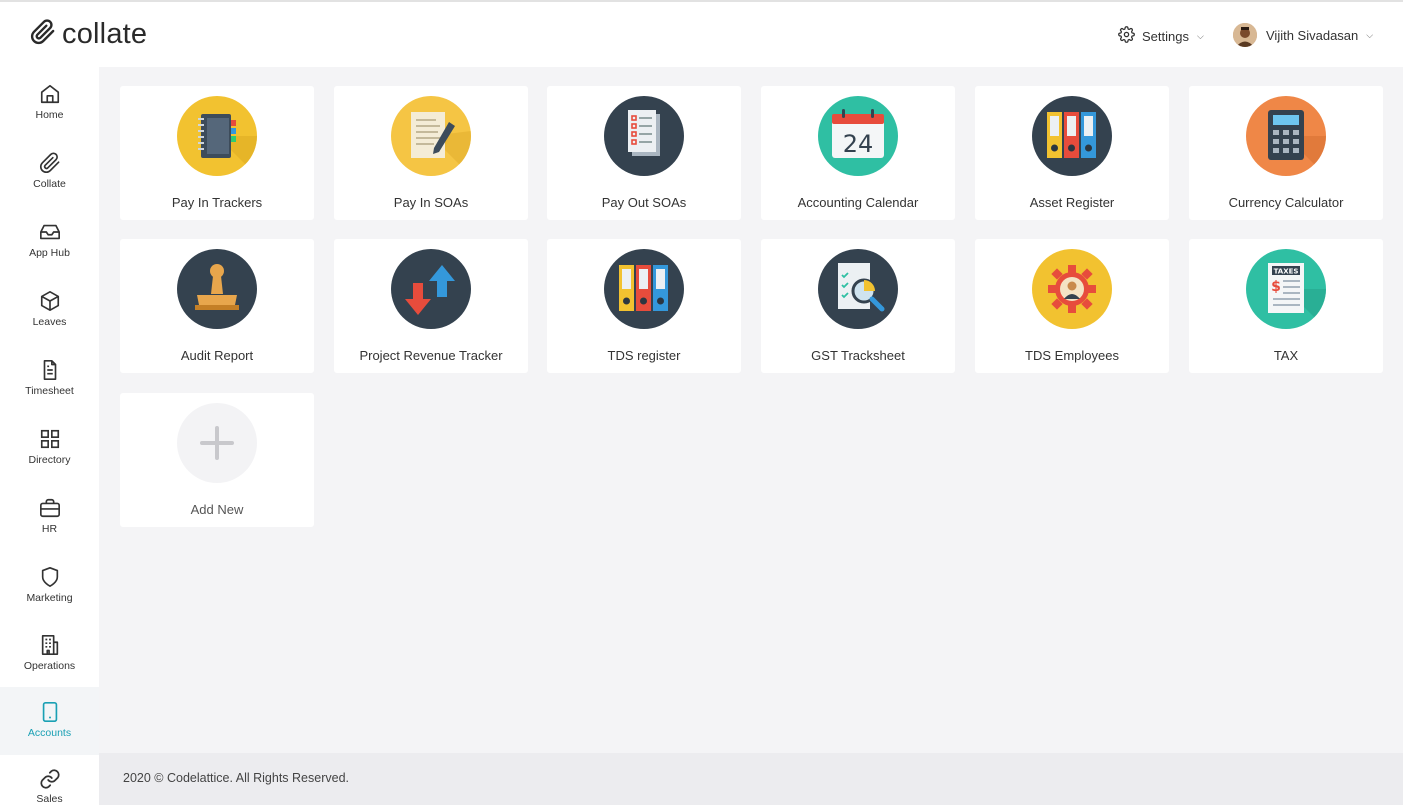 The image size is (1403, 805). Describe the element at coordinates (49, 115) in the screenshot. I see `sidebar-item-label: Home` at that location.